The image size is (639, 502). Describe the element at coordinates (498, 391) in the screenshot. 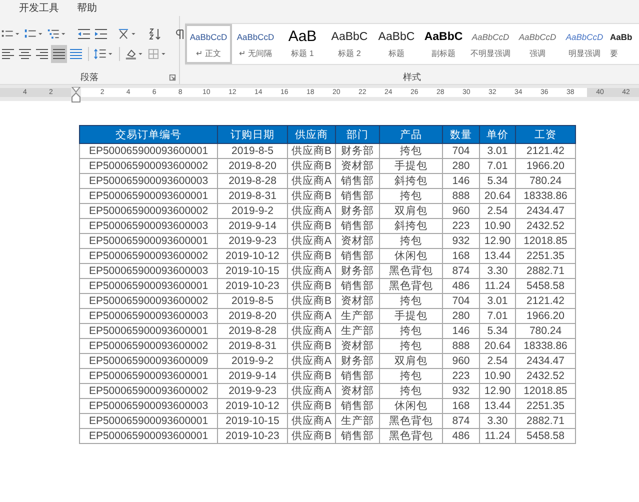

I see `table-cell: 12.90` at that location.